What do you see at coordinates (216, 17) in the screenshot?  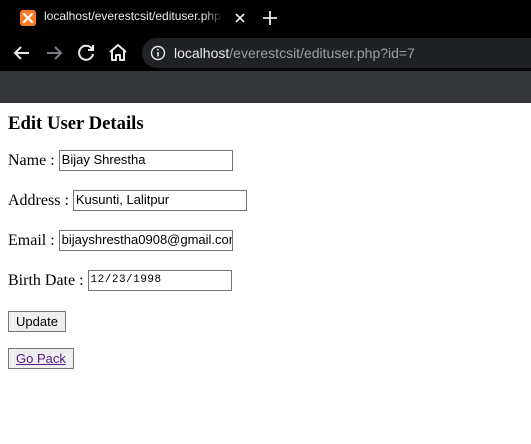 I see `tab-title-fade` at bounding box center [216, 17].